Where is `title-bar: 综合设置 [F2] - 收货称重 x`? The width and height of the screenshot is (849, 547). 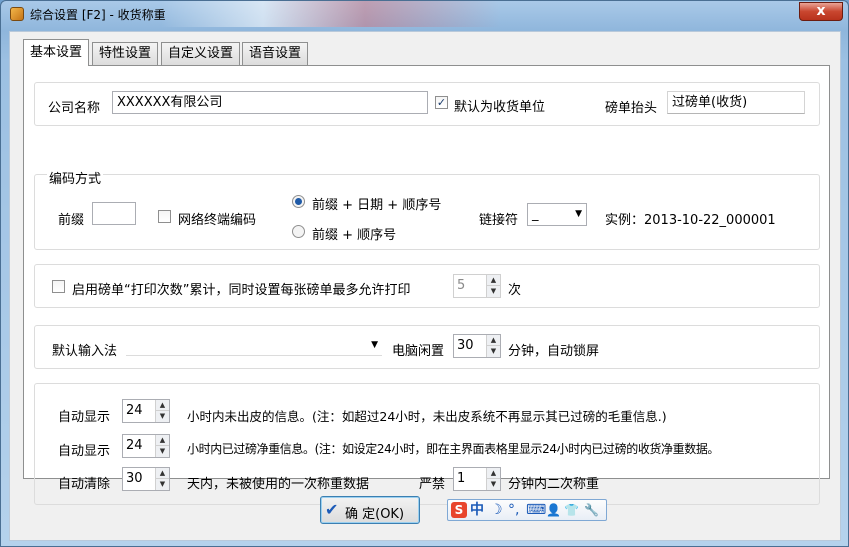 title-bar: 综合设置 [F2] - 收货称重 x is located at coordinates (425, 14).